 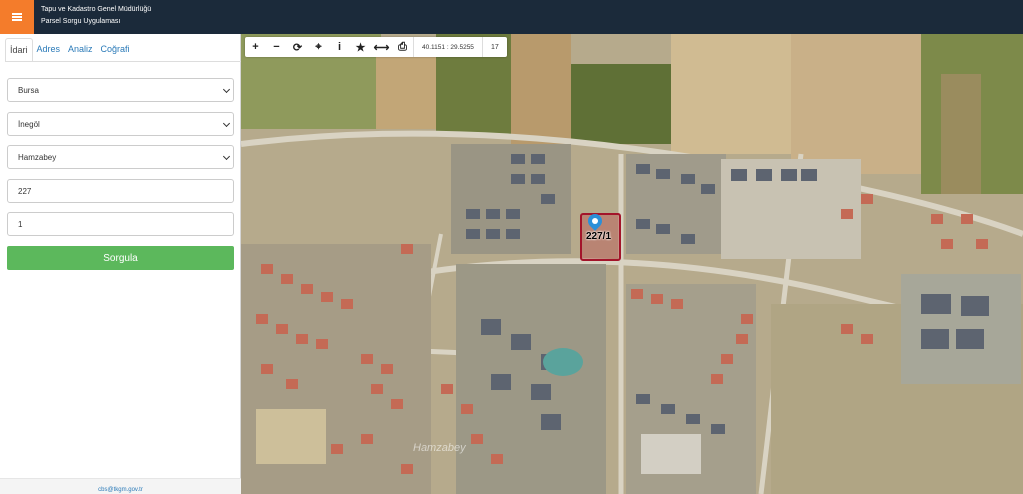 I want to click on tab-adres: Adres, so click(x=49, y=50).